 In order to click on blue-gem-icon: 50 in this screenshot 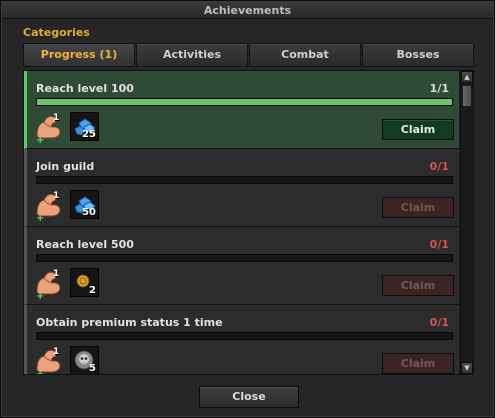, I will do `click(84, 204)`.